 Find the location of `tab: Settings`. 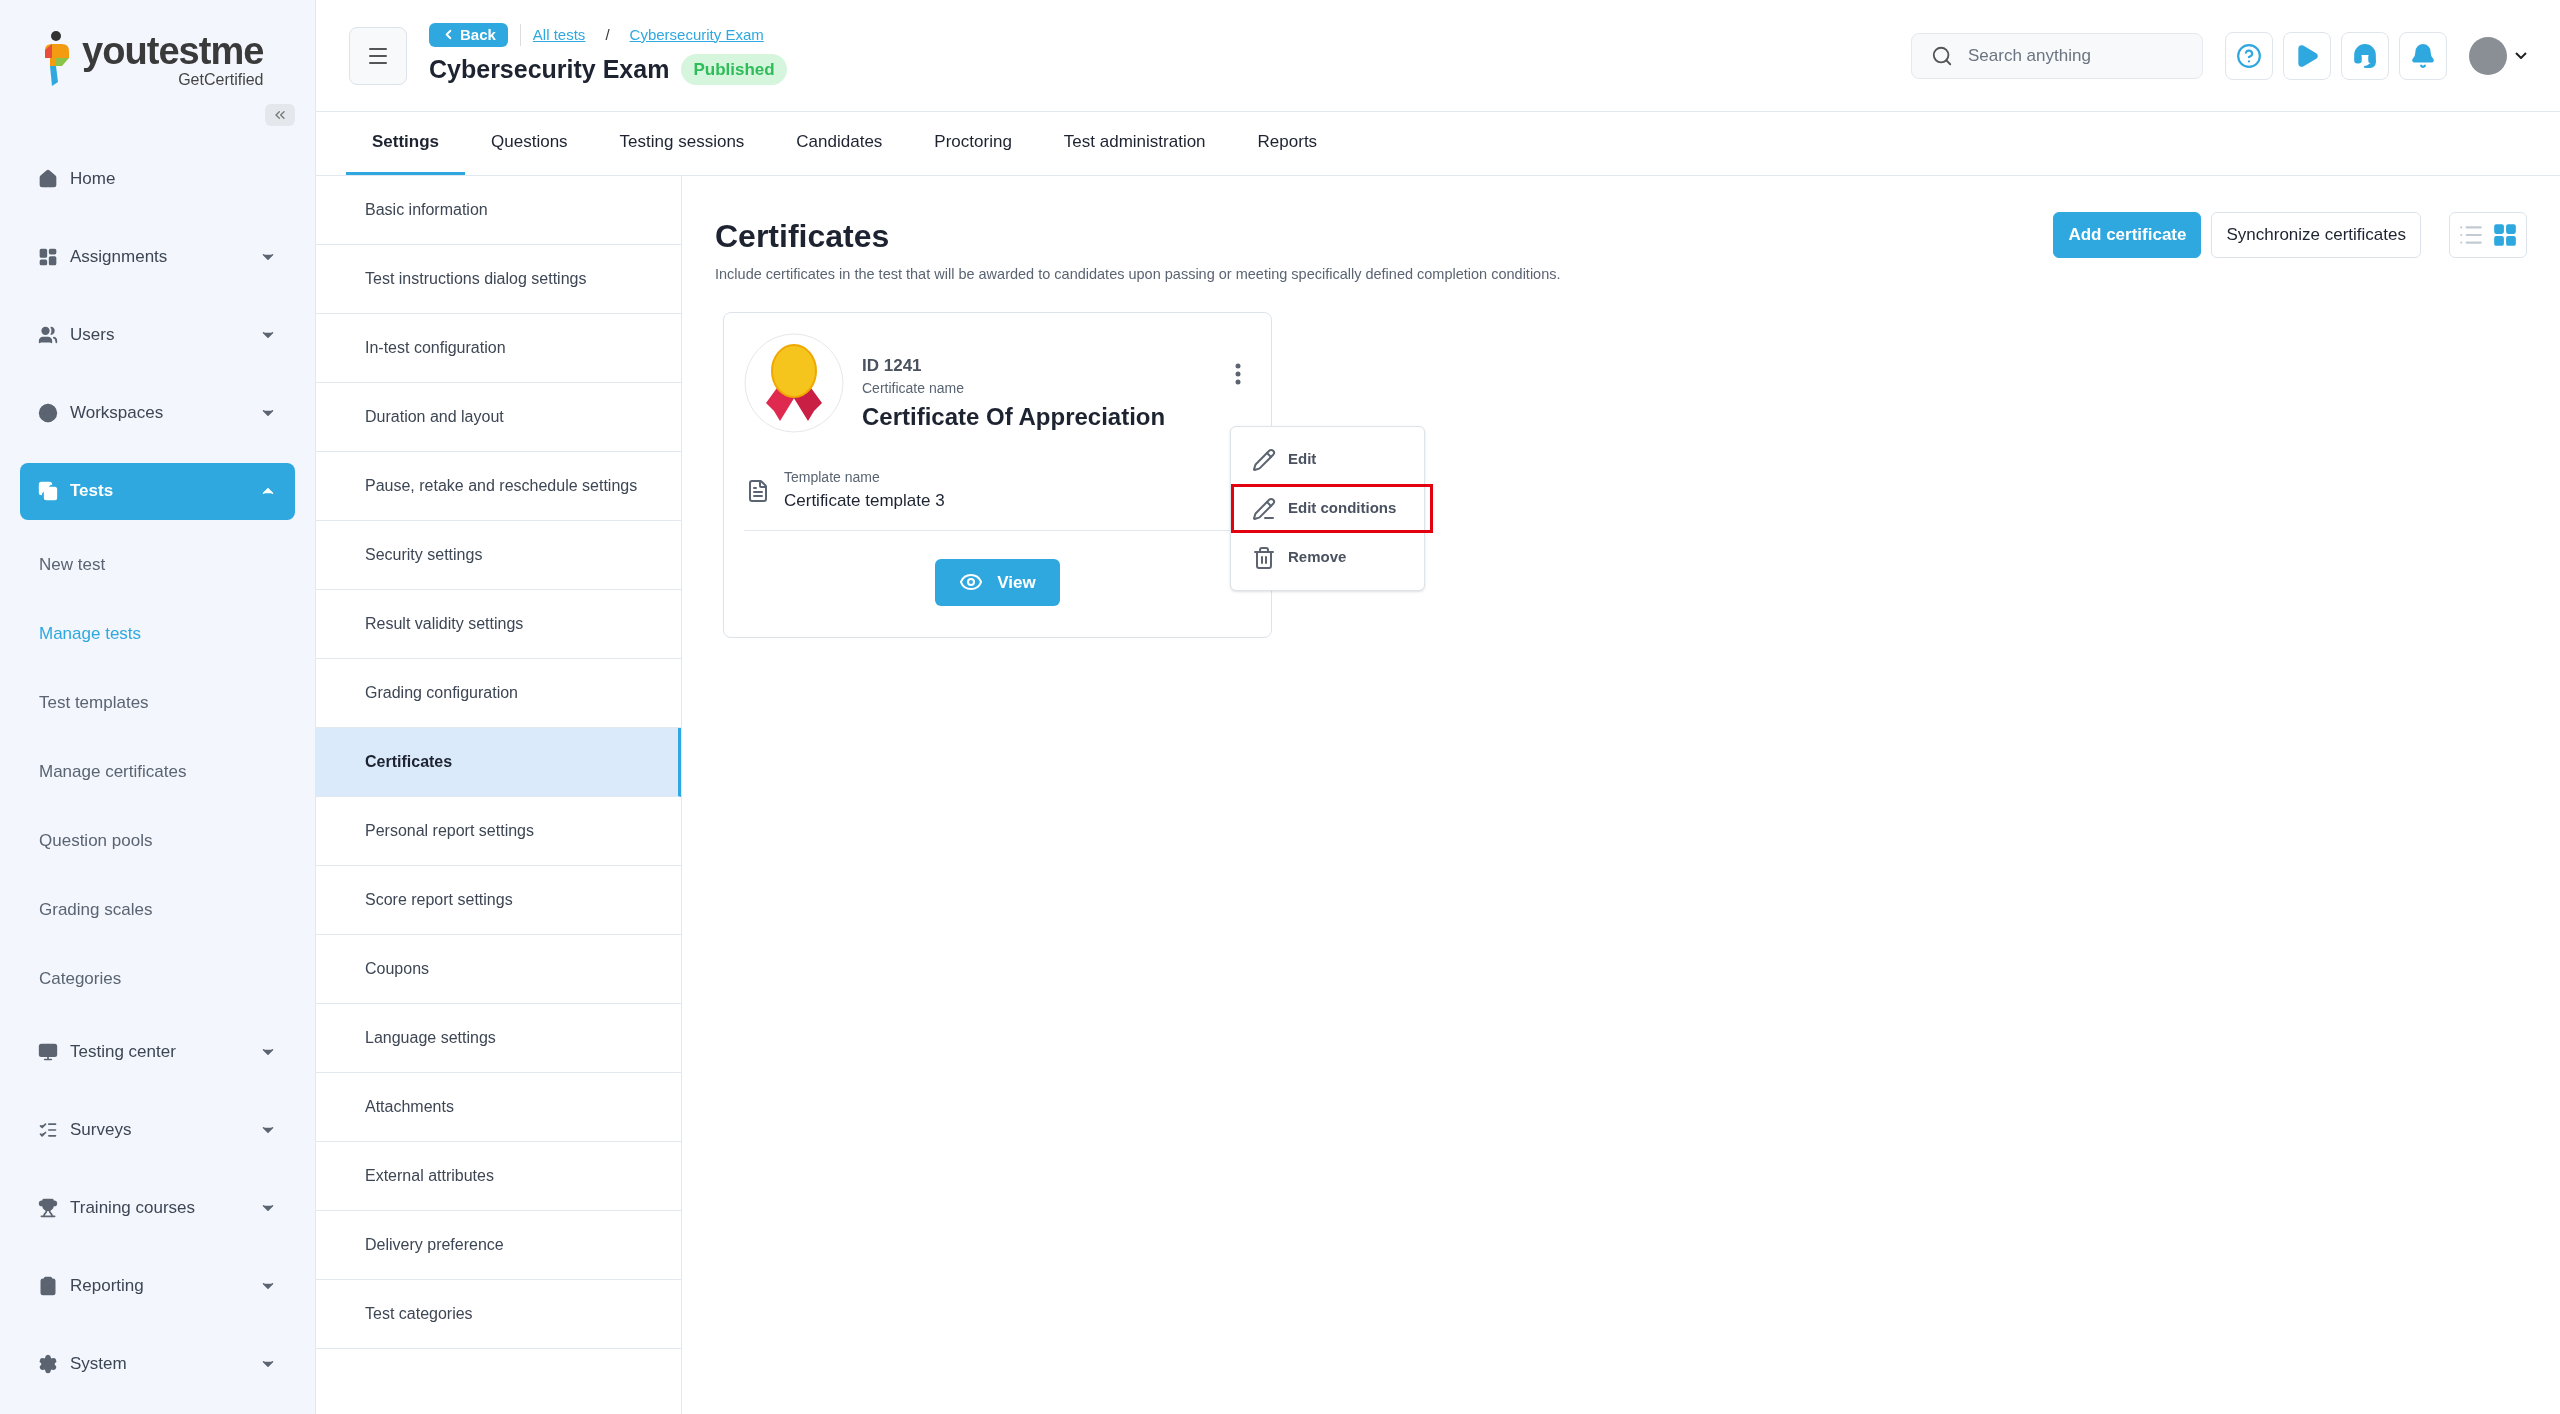

tab: Settings is located at coordinates (406, 143).